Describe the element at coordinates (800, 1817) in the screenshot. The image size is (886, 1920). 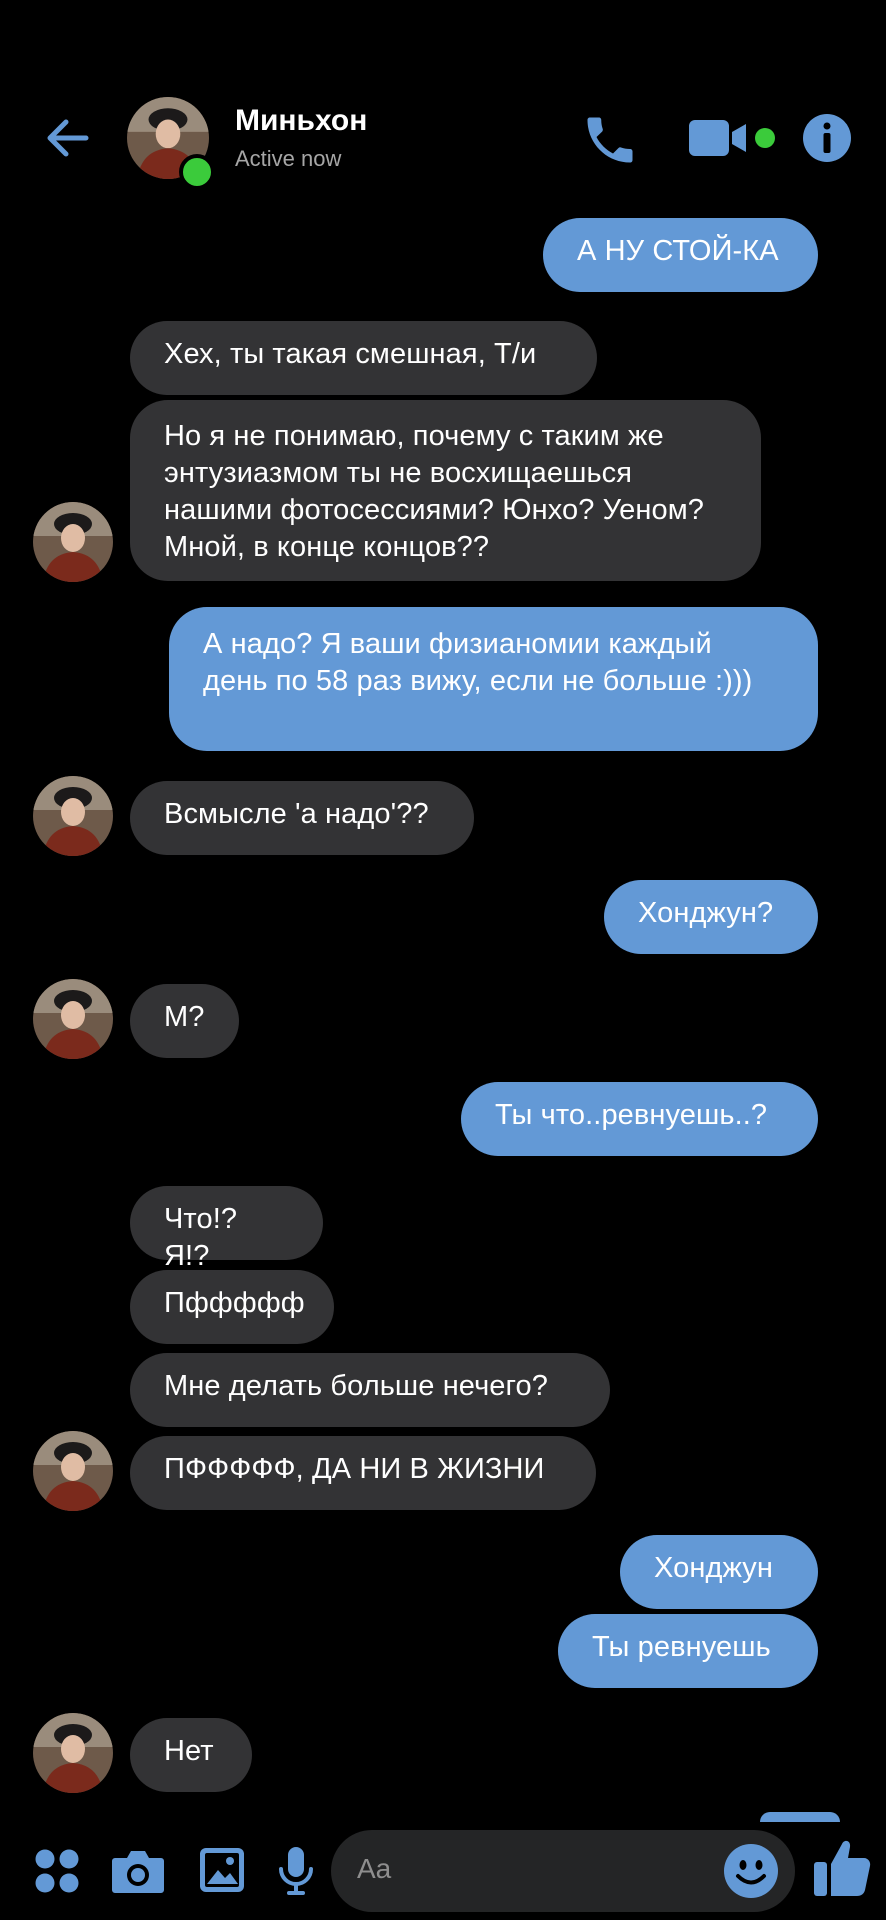
I see `partial-outgoing-bubble` at that location.